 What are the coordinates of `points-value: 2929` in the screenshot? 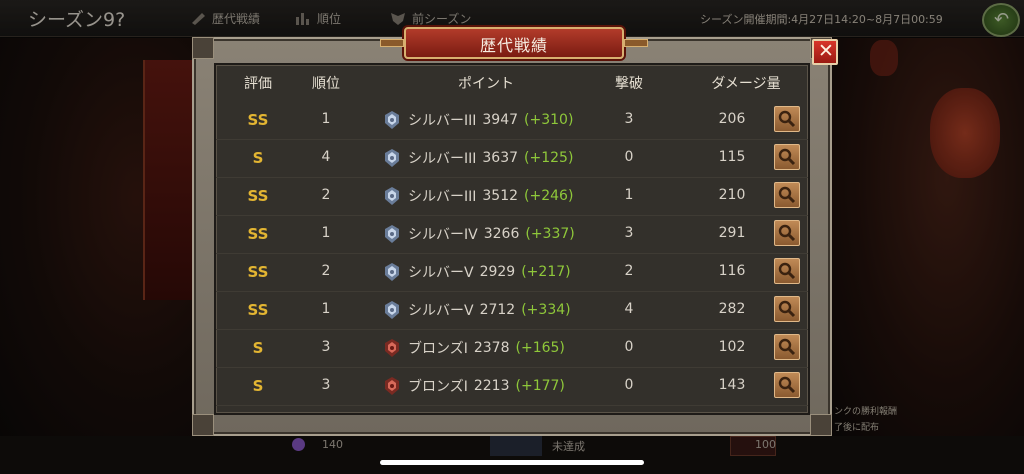 It's located at (497, 272).